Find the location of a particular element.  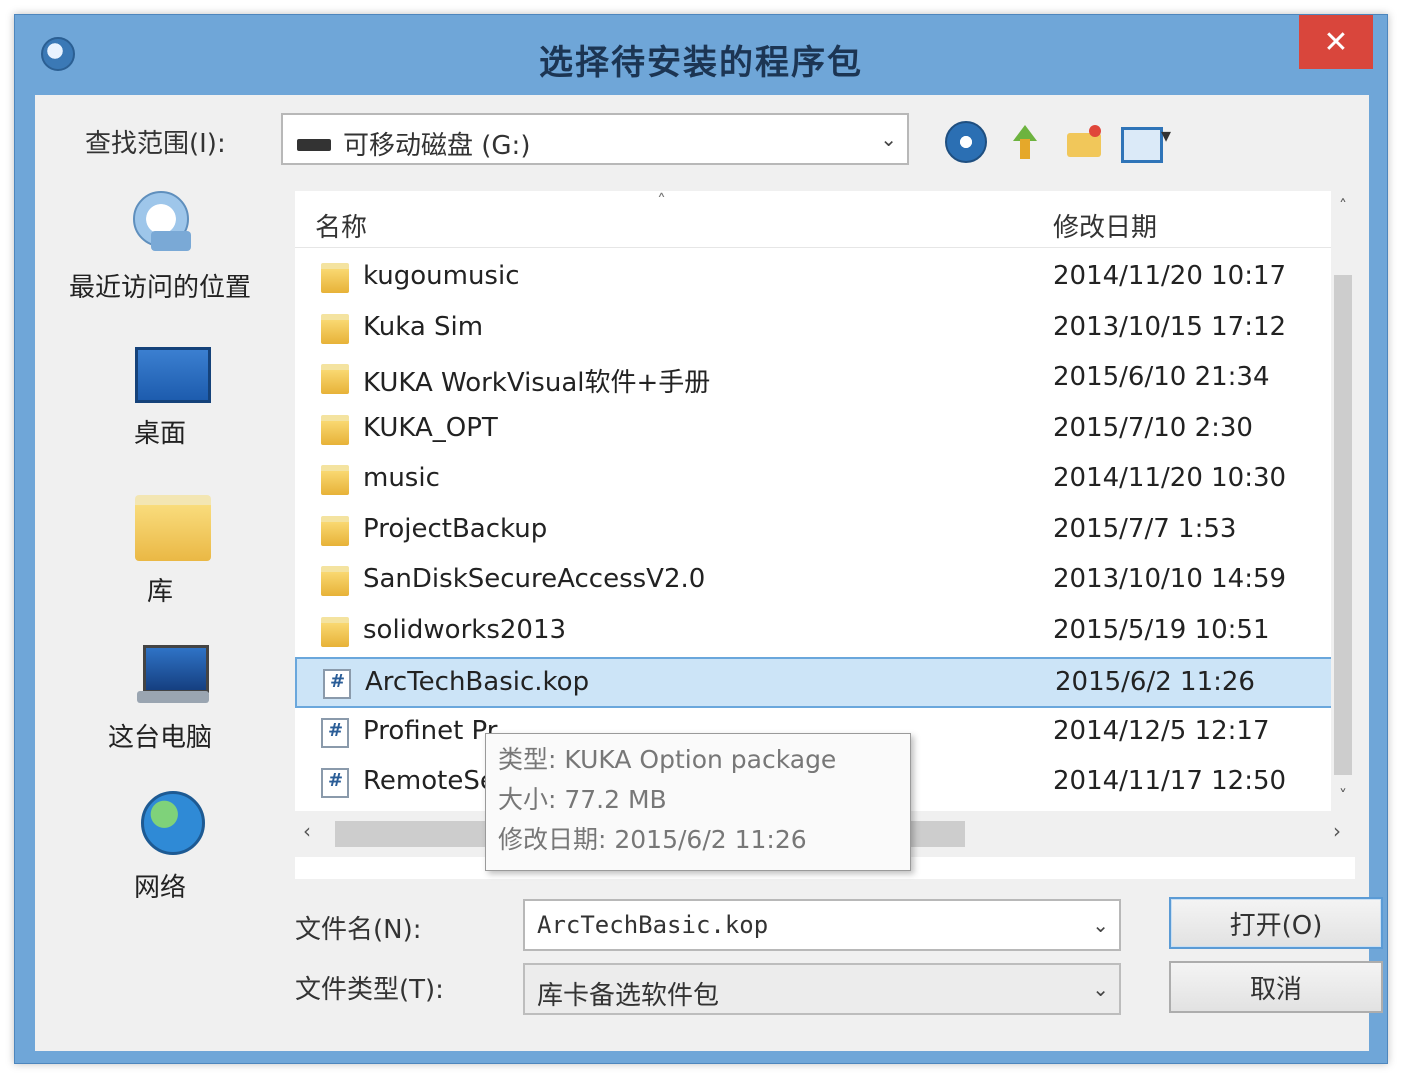

view-menu-icon is located at coordinates (1149, 142).